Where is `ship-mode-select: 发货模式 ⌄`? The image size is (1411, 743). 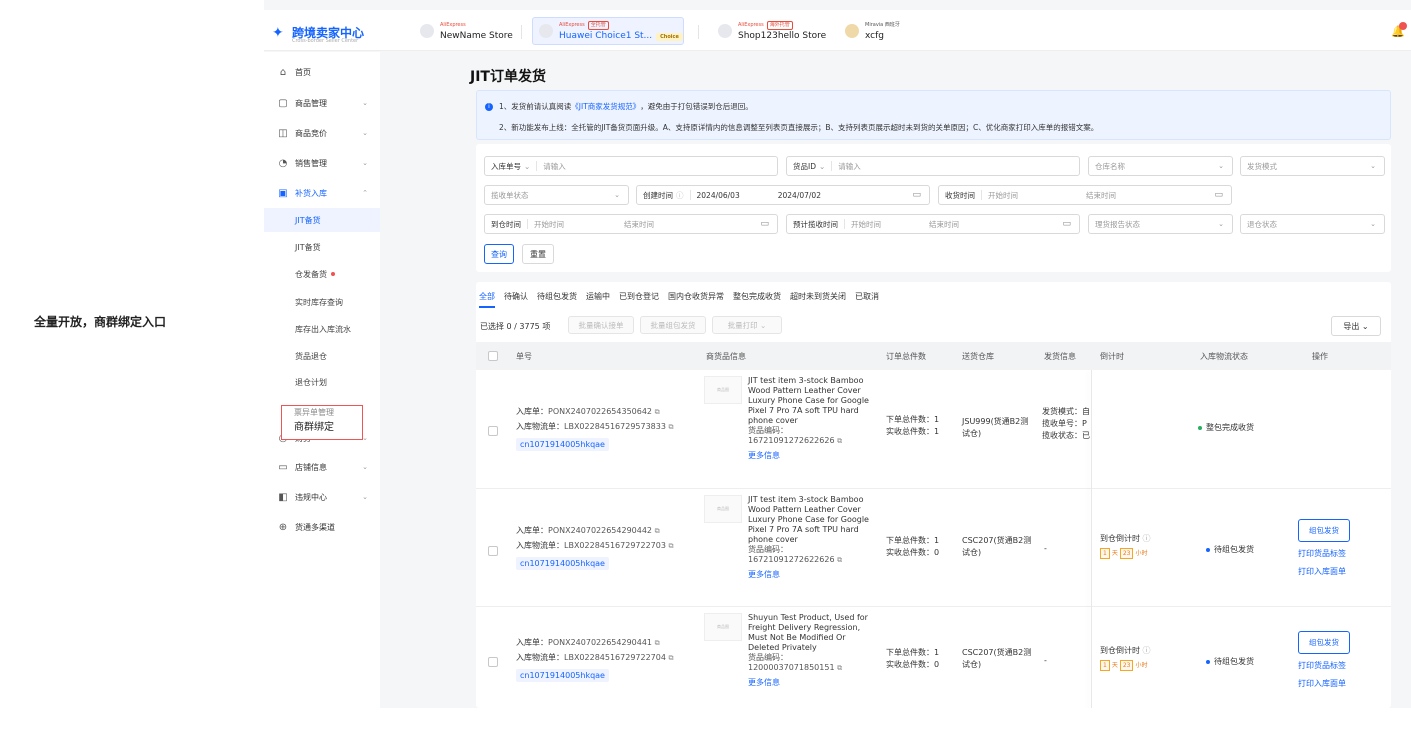 ship-mode-select: 发货模式 ⌄ is located at coordinates (1312, 166).